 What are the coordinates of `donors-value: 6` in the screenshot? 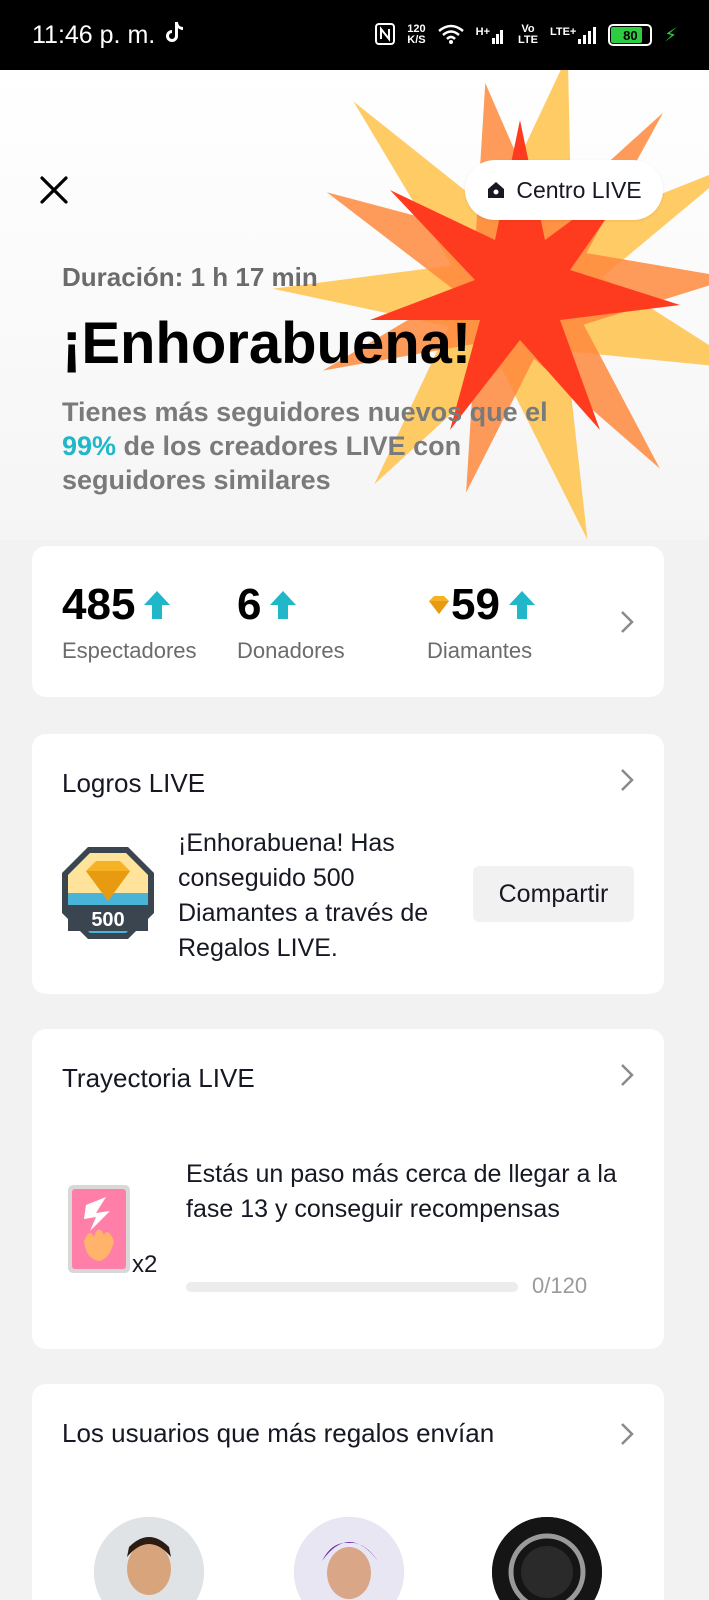 It's located at (249, 604).